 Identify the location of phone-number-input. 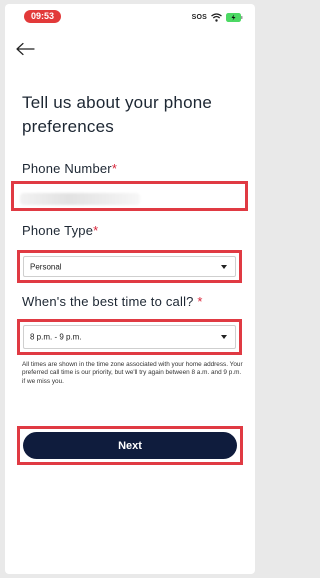
(129, 196).